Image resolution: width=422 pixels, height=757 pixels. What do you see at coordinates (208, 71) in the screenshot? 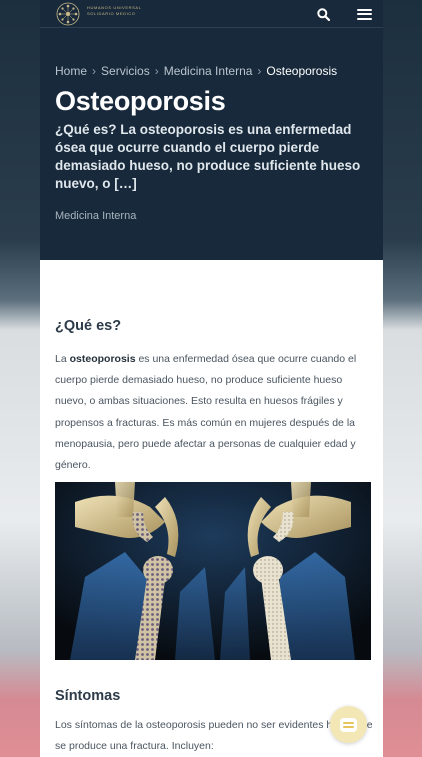
I see `breadcrumb-medicina-interna: Medicina Interna` at bounding box center [208, 71].